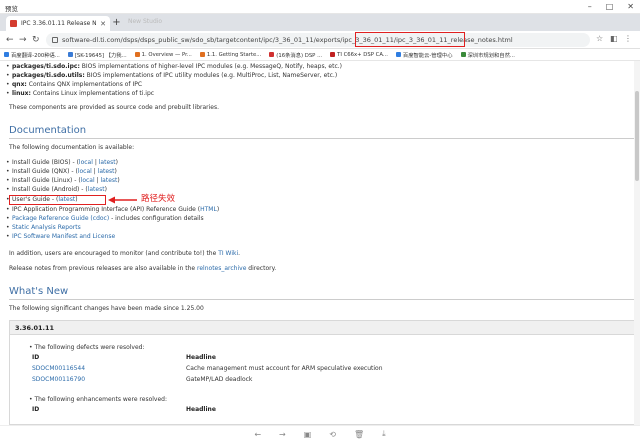 The image size is (640, 442). Describe the element at coordinates (359, 434) in the screenshot. I see `delete-icon: 🗑` at that location.